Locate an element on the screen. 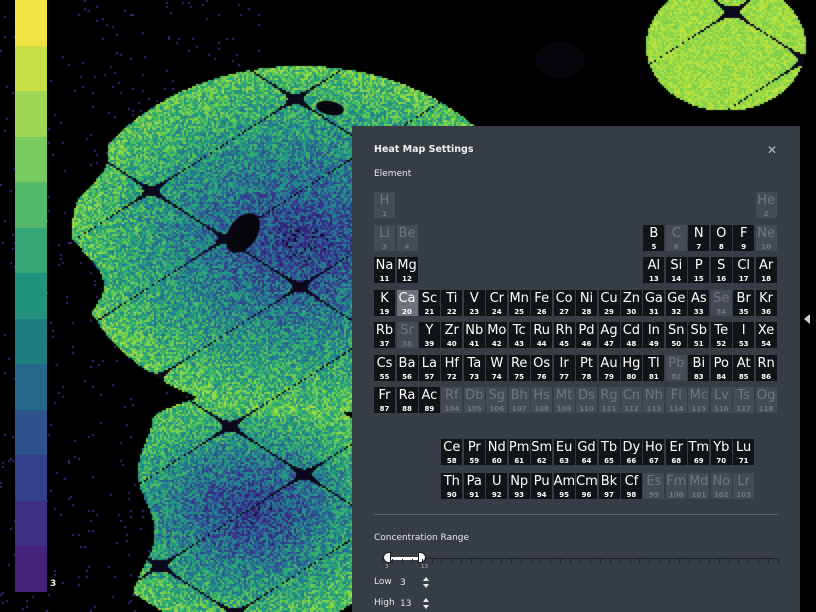 The height and width of the screenshot is (612, 816). element-gd: Gd 64 is located at coordinates (586, 452).